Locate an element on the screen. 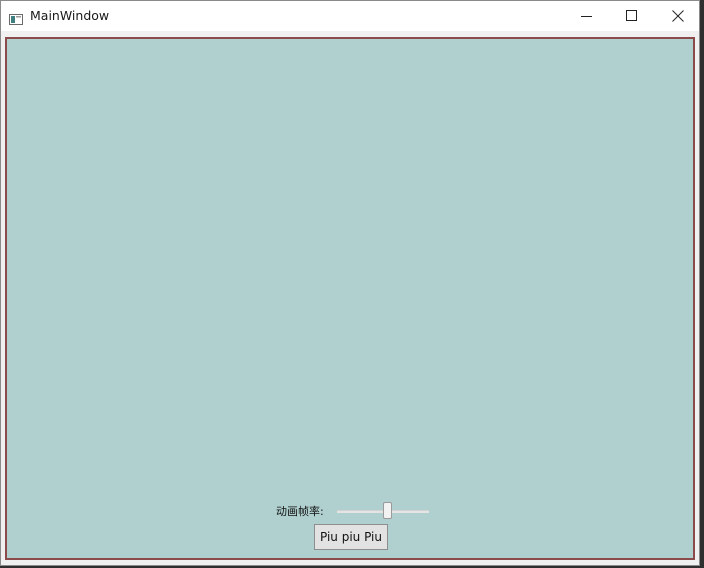 Image resolution: width=704 pixels, height=568 pixels. fps-slider is located at coordinates (383, 511).